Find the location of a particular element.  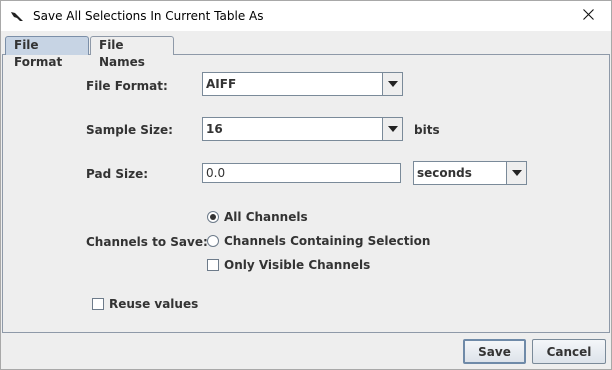

file-format-value: AIFF is located at coordinates (221, 84).